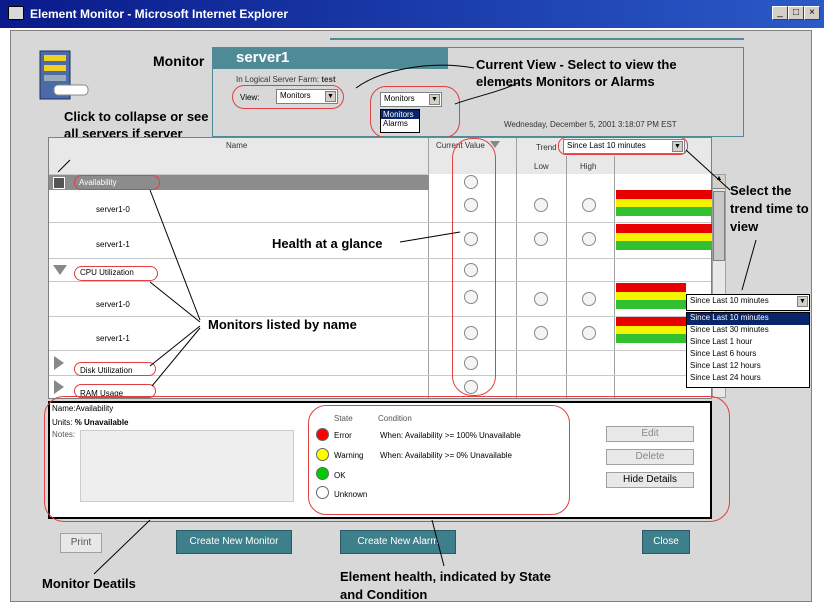 Image resolution: width=824 pixels, height=608 pixels. Describe the element at coordinates (415, 76) in the screenshot. I see `arrow-current-view` at that location.